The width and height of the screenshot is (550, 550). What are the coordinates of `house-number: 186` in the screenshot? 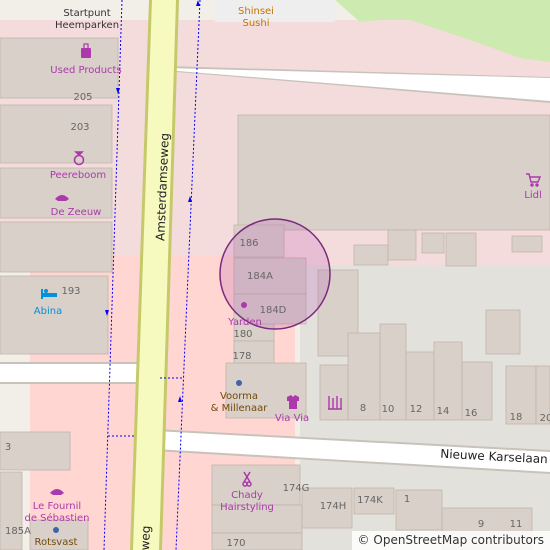 It's located at (248, 243).